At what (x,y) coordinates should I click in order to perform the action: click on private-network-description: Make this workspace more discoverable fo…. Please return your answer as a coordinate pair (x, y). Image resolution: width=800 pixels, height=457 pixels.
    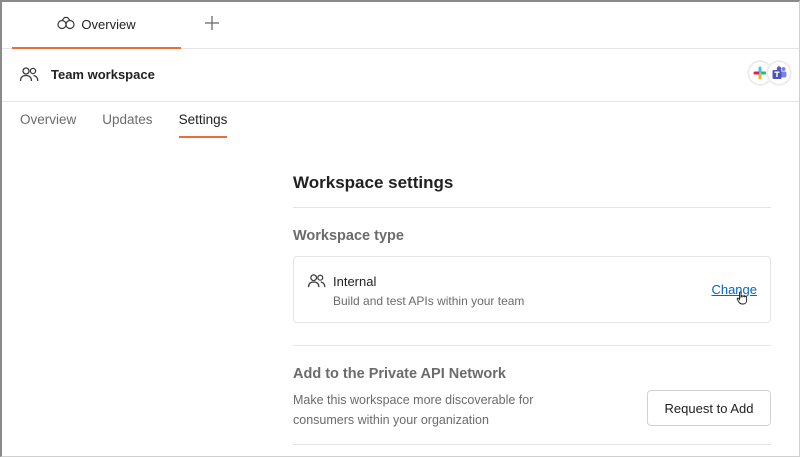
    Looking at the image, I should click on (413, 410).